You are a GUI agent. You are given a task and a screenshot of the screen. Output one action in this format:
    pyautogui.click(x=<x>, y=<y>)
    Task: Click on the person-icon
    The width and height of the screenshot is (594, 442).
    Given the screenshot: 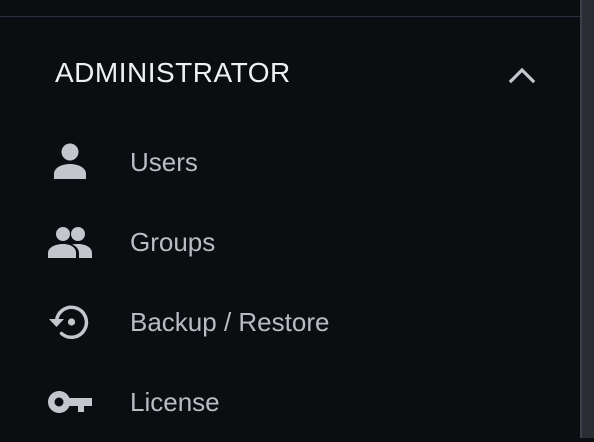 What is the action you would take?
    pyautogui.click(x=70, y=161)
    